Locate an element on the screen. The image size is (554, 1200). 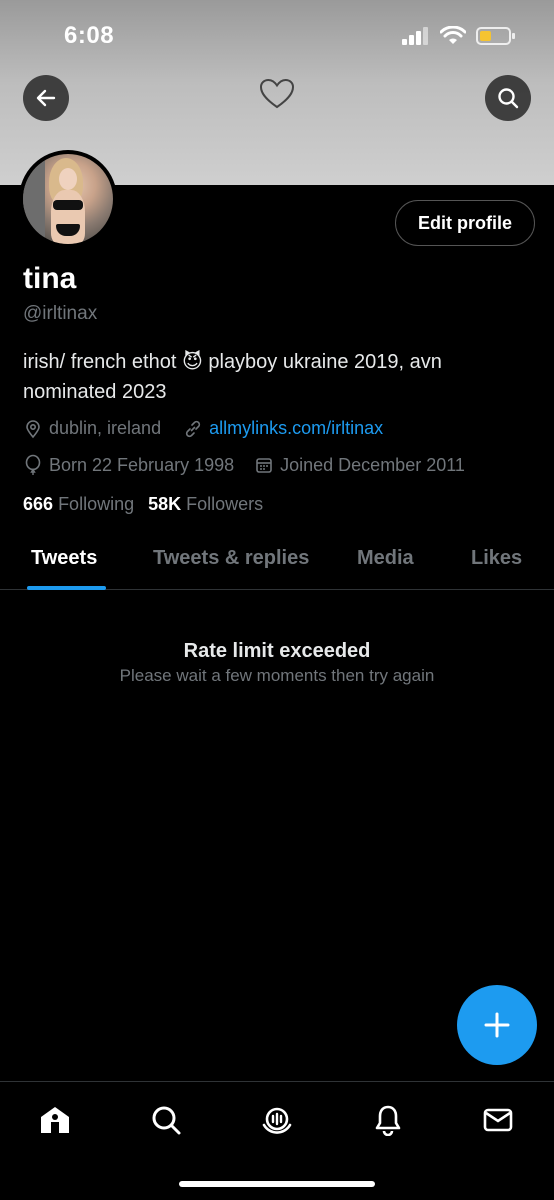
follow-stats: 666 Following 58K Followers is located at coordinates (143, 504).